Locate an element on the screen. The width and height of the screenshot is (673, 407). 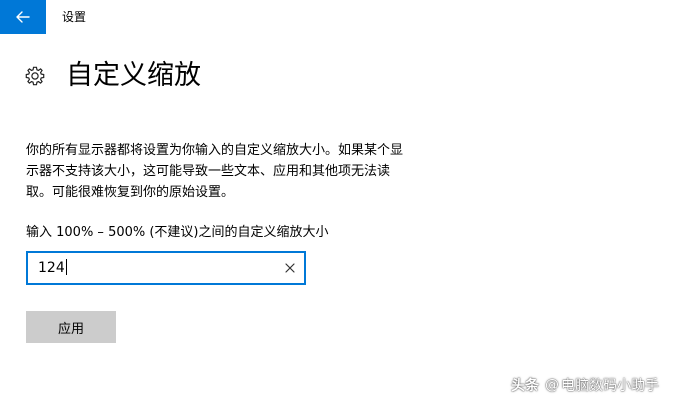
page-title: 自定义缩放 is located at coordinates (133, 75).